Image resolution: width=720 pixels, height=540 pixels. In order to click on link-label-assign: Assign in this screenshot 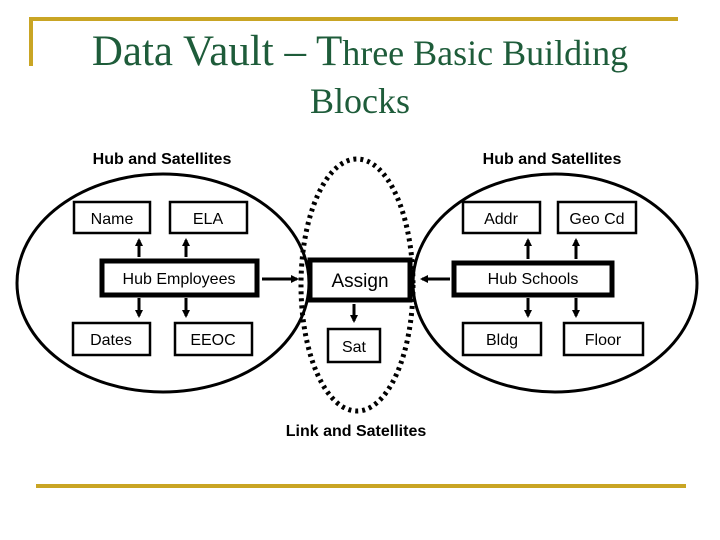, I will do `click(359, 281)`.